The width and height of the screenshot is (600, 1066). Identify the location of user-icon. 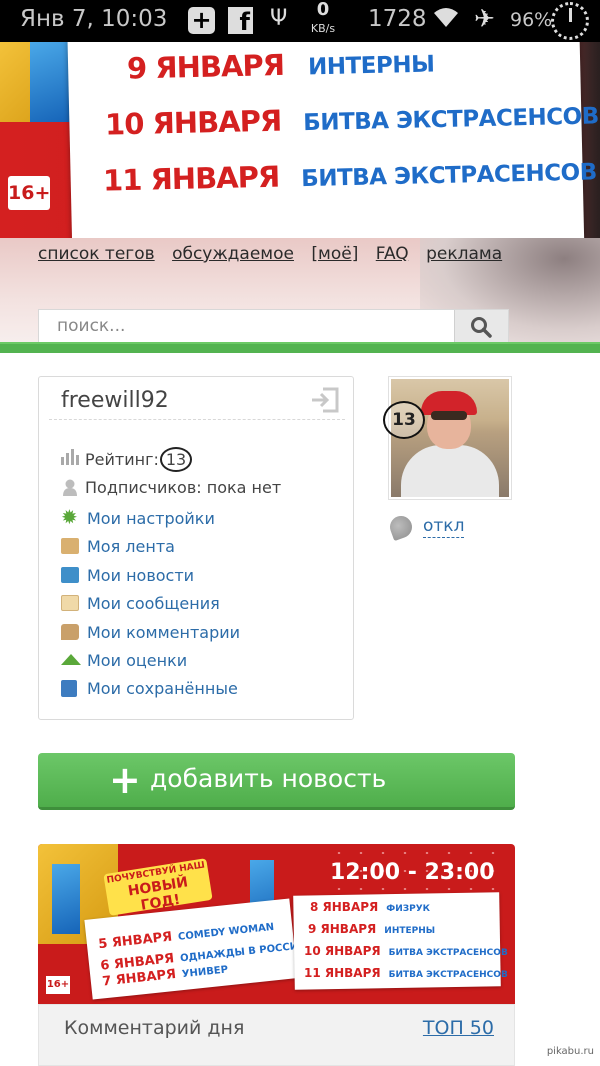
(70, 487).